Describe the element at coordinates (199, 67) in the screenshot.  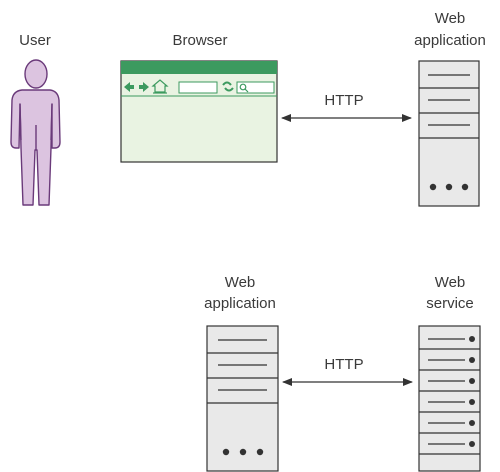
I see `browser-title-bar` at that location.